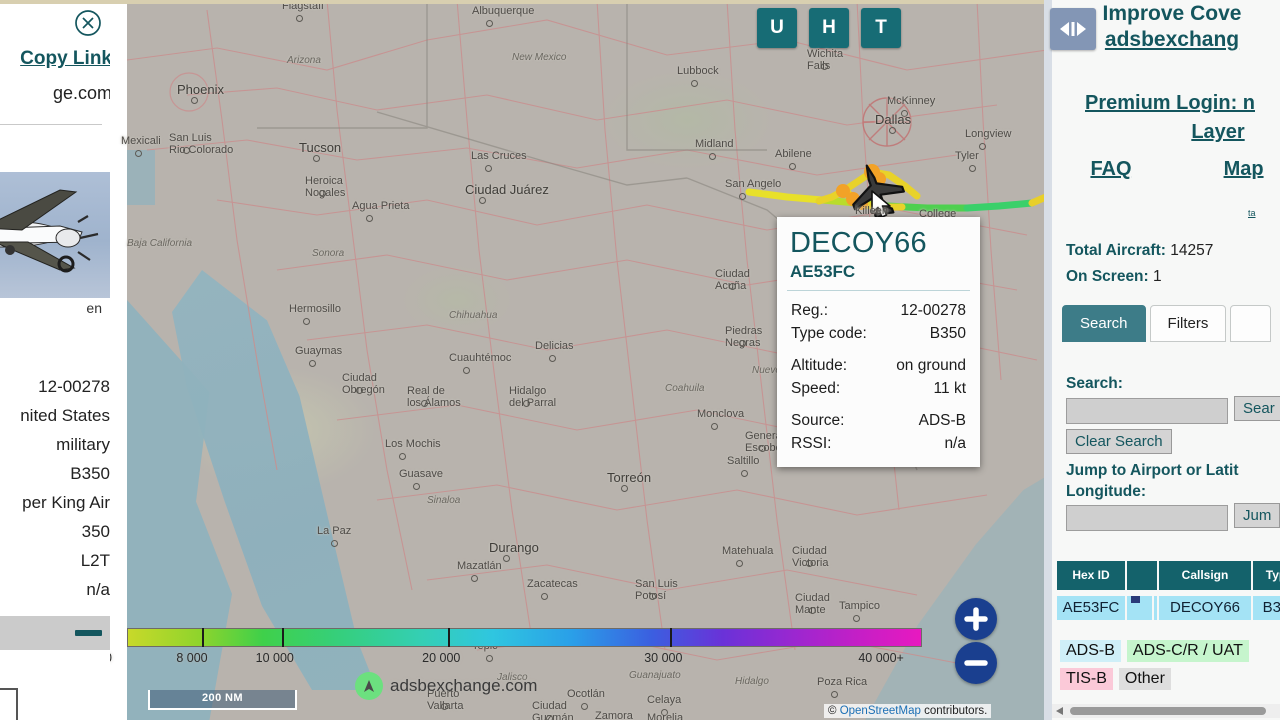  I want to click on sidebar-toggle-button, so click(1073, 29).